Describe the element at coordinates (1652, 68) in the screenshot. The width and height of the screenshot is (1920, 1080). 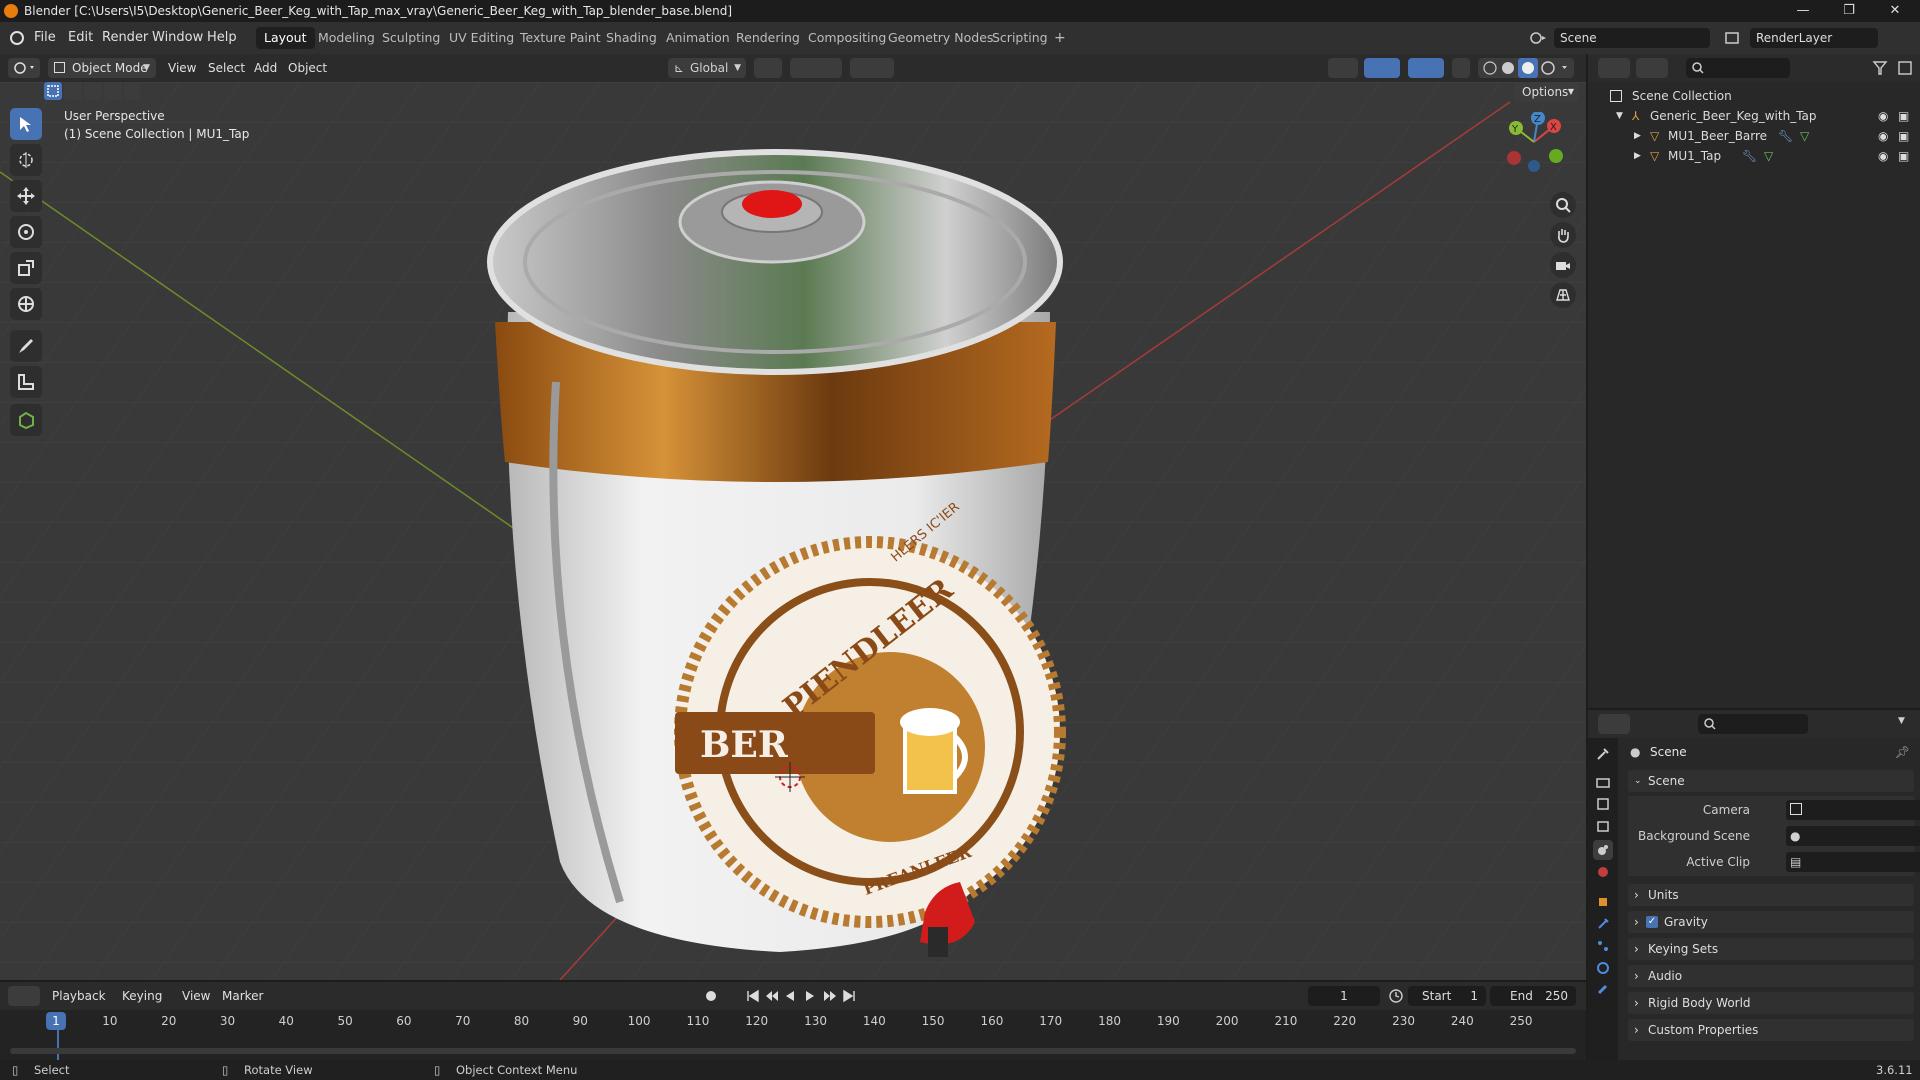
I see `display-mode-icon` at that location.